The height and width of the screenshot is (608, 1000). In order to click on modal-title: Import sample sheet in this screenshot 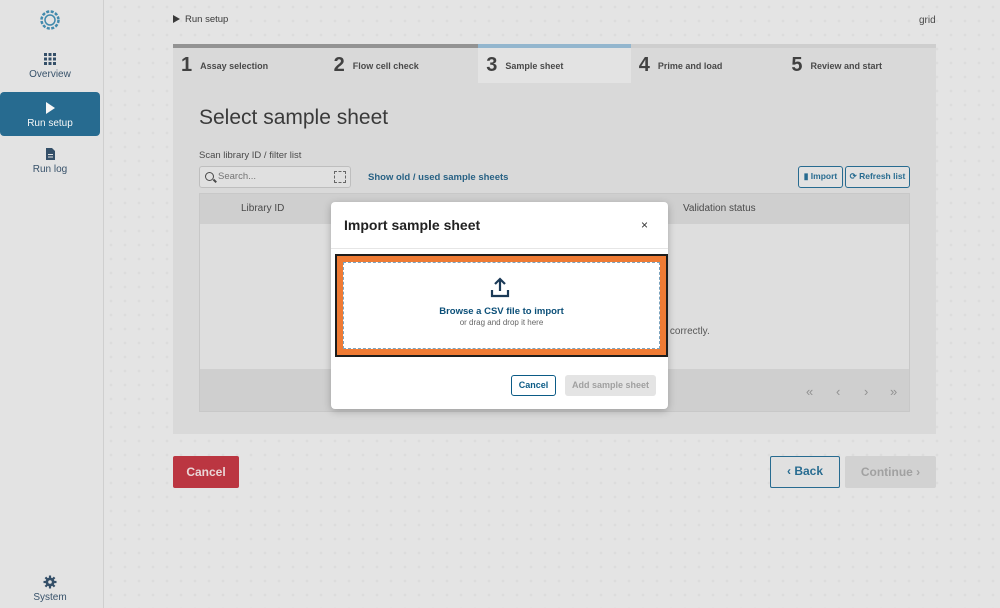, I will do `click(412, 225)`.